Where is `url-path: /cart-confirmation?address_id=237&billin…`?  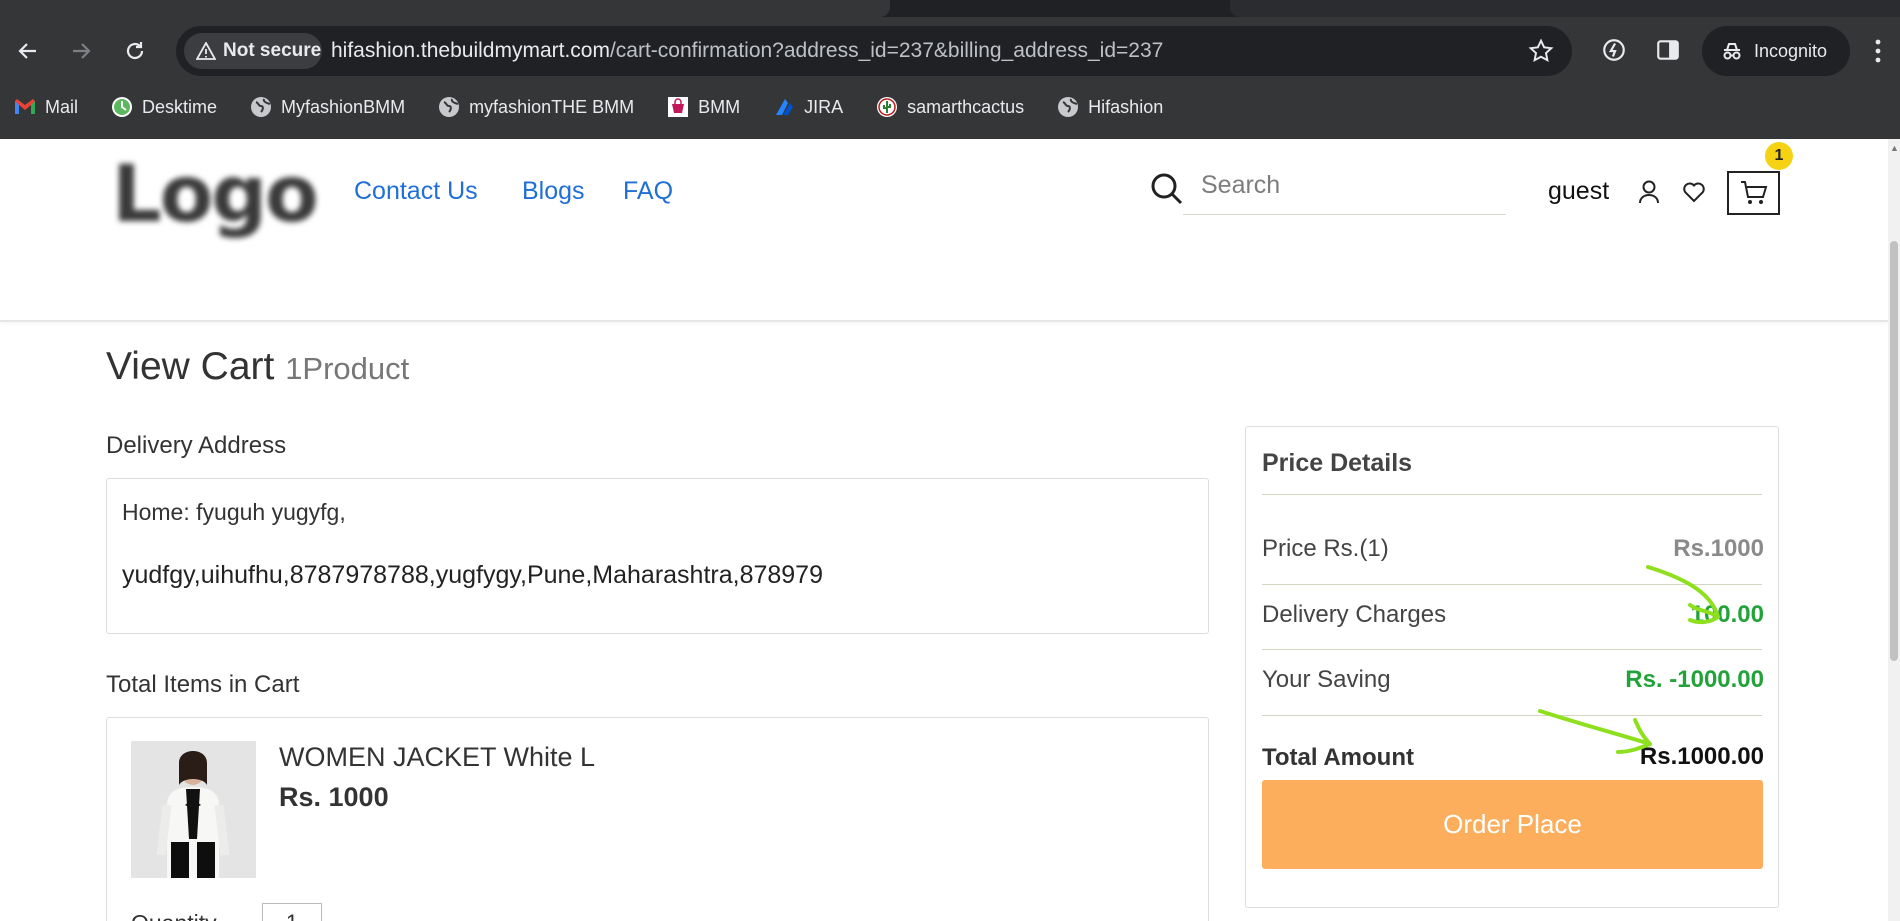 url-path: /cart-confirmation?address_id=237&billin… is located at coordinates (886, 50).